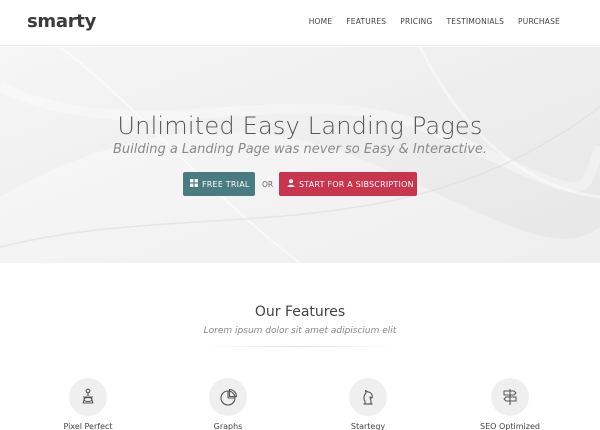 The image size is (600, 430). What do you see at coordinates (300, 346) in the screenshot?
I see `section-divider` at bounding box center [300, 346].